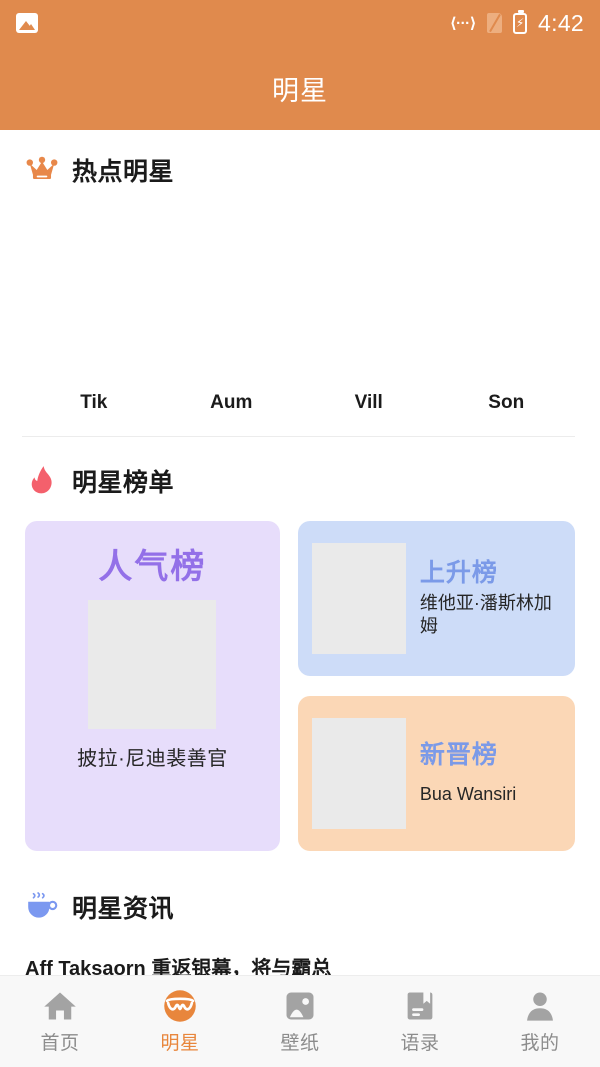 This screenshot has height=1067, width=600. I want to click on hot-star-item: Aum, so click(232, 351).